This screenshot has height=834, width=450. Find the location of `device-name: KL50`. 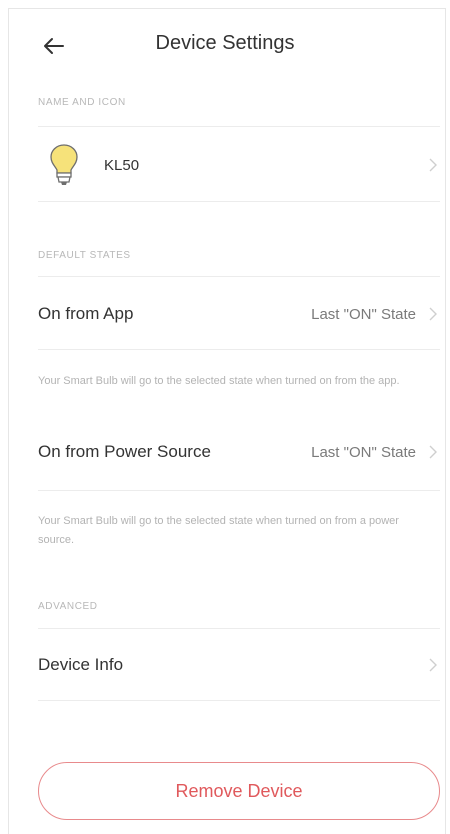

device-name: KL50 is located at coordinates (122, 165).